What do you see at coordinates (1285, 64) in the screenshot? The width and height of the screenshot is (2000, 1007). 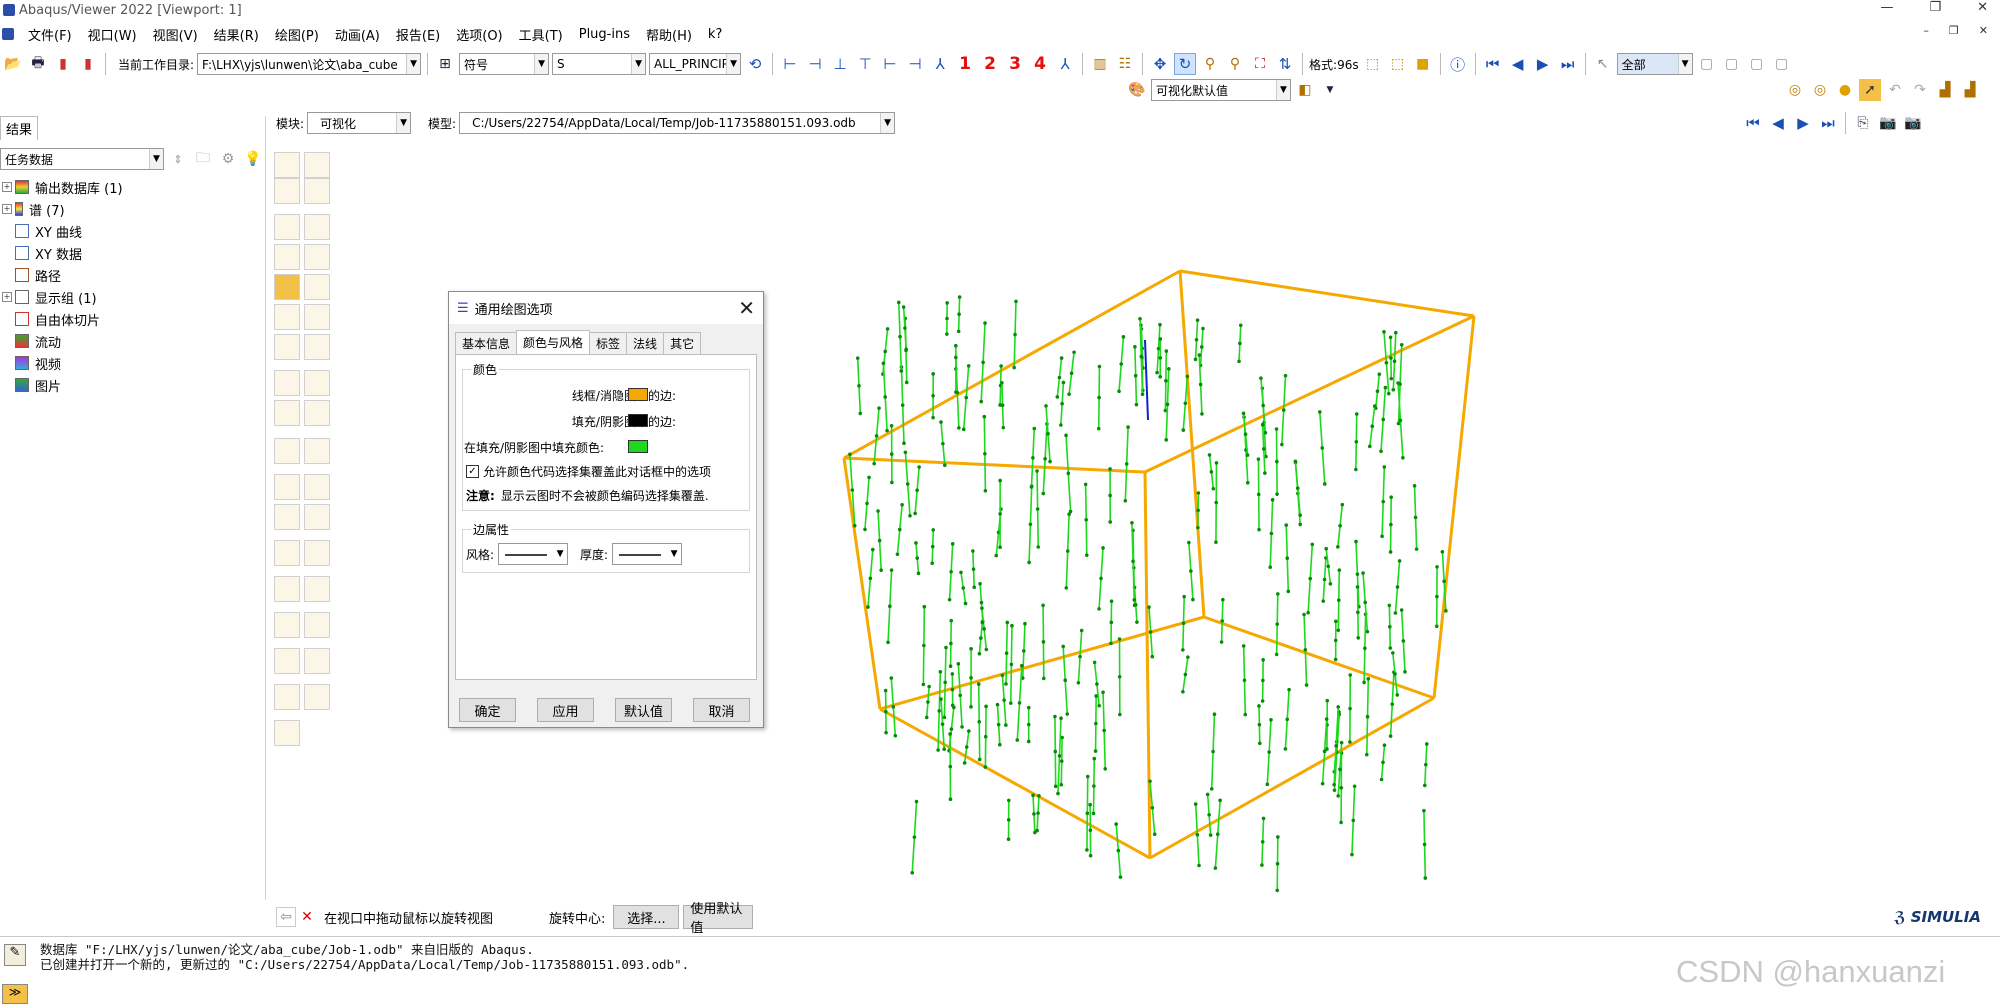 I see `flip-icon: ⇅` at bounding box center [1285, 64].